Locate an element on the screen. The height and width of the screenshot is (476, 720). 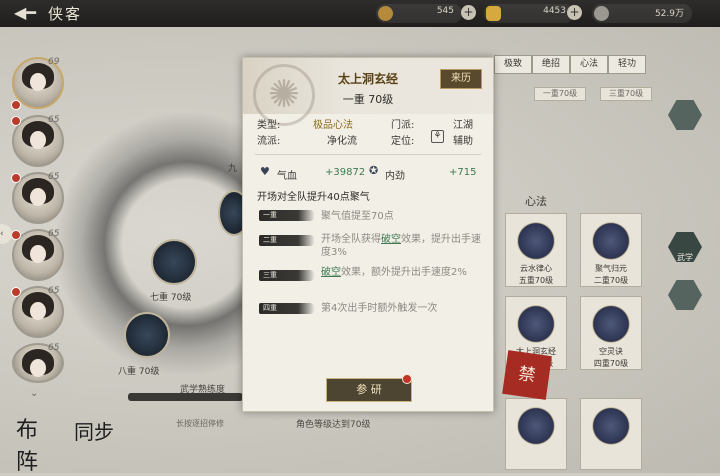
progress-hint: 长按逐招停修 is located at coordinates (200, 423).